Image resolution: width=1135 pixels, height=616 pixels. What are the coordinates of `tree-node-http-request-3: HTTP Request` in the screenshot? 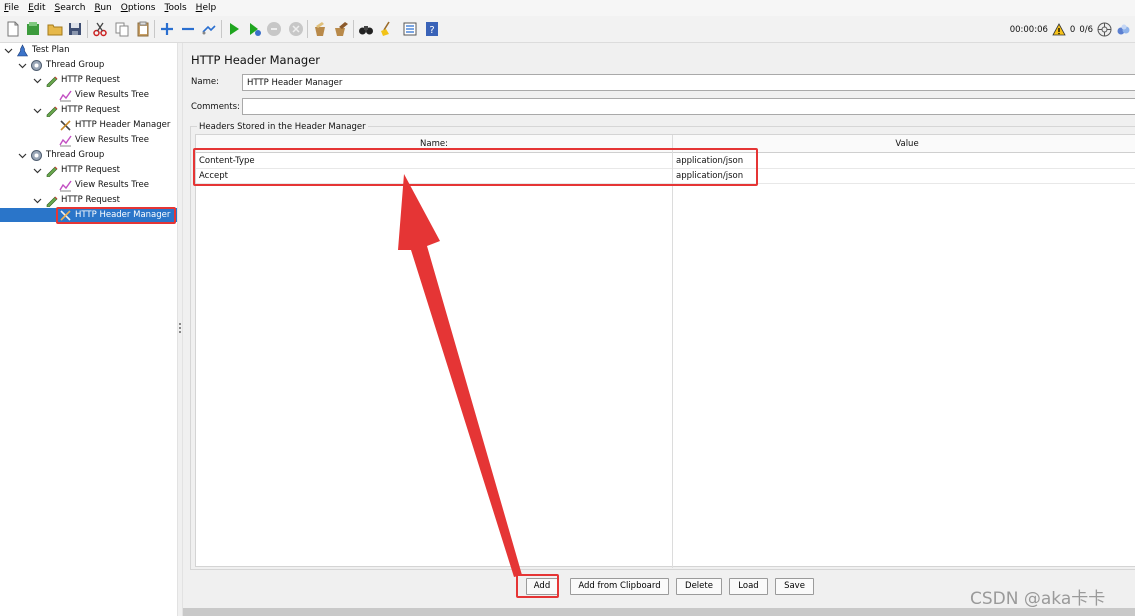 It's located at (76, 170).